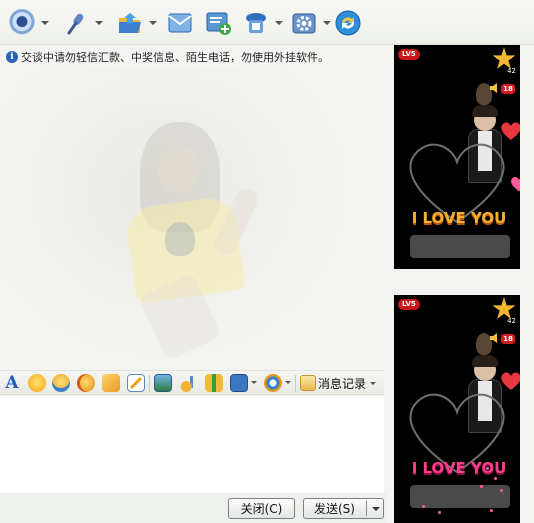 Image resolution: width=534 pixels, height=523 pixels. Describe the element at coordinates (179, 169) in the screenshot. I see `background-photo-face` at that location.